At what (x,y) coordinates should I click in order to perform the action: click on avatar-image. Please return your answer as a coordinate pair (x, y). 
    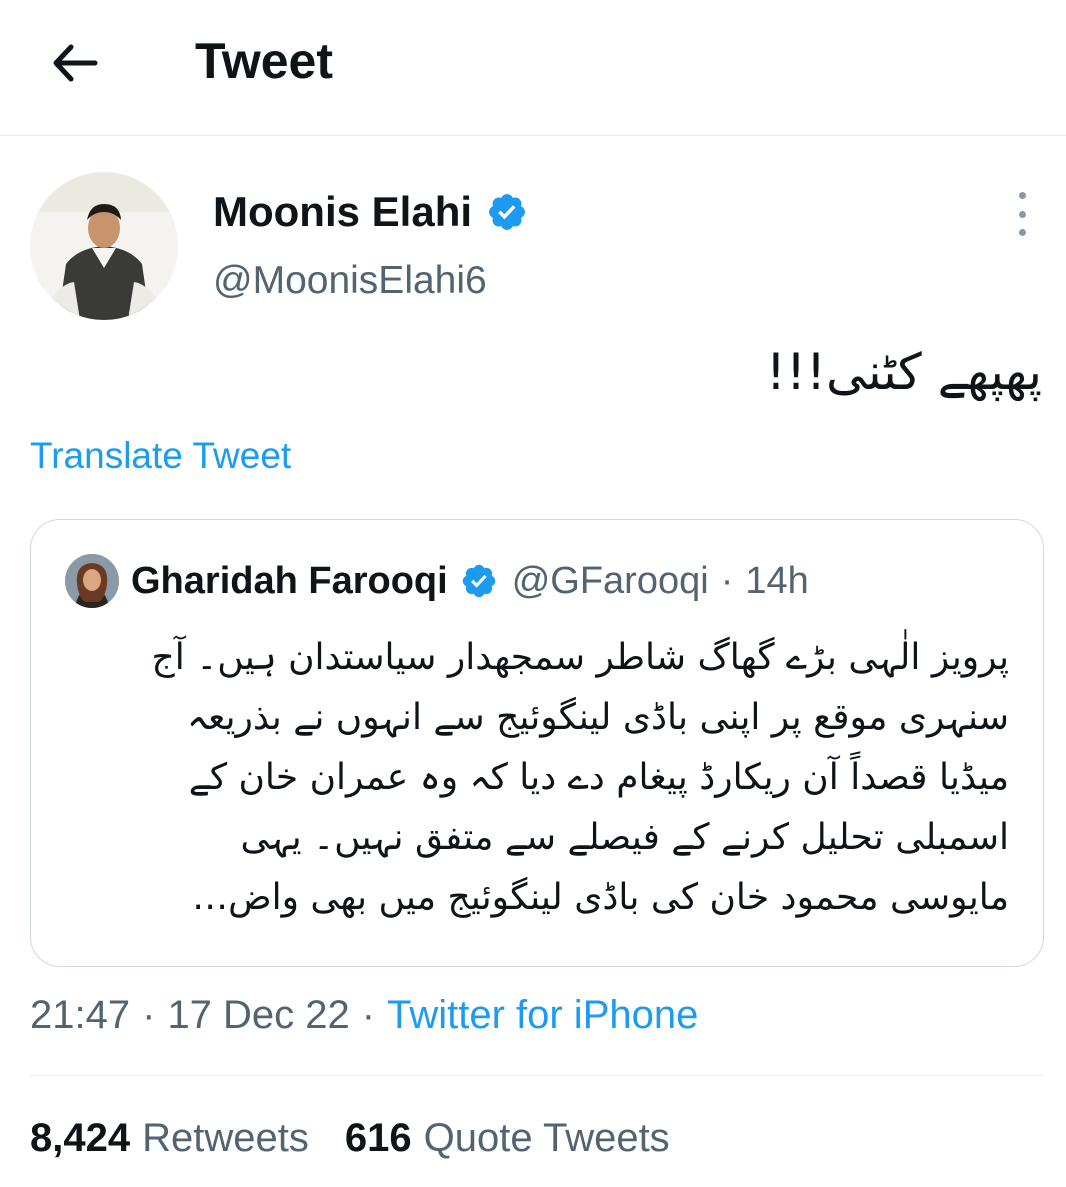
    Looking at the image, I should click on (104, 246).